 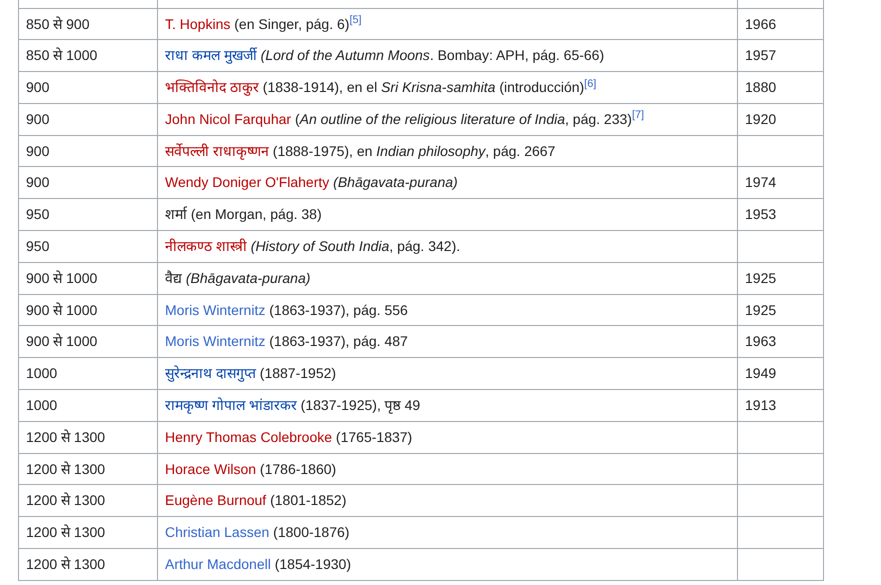 I want to click on author-link: नीलकण्ठ शास्त्री, so click(x=206, y=246).